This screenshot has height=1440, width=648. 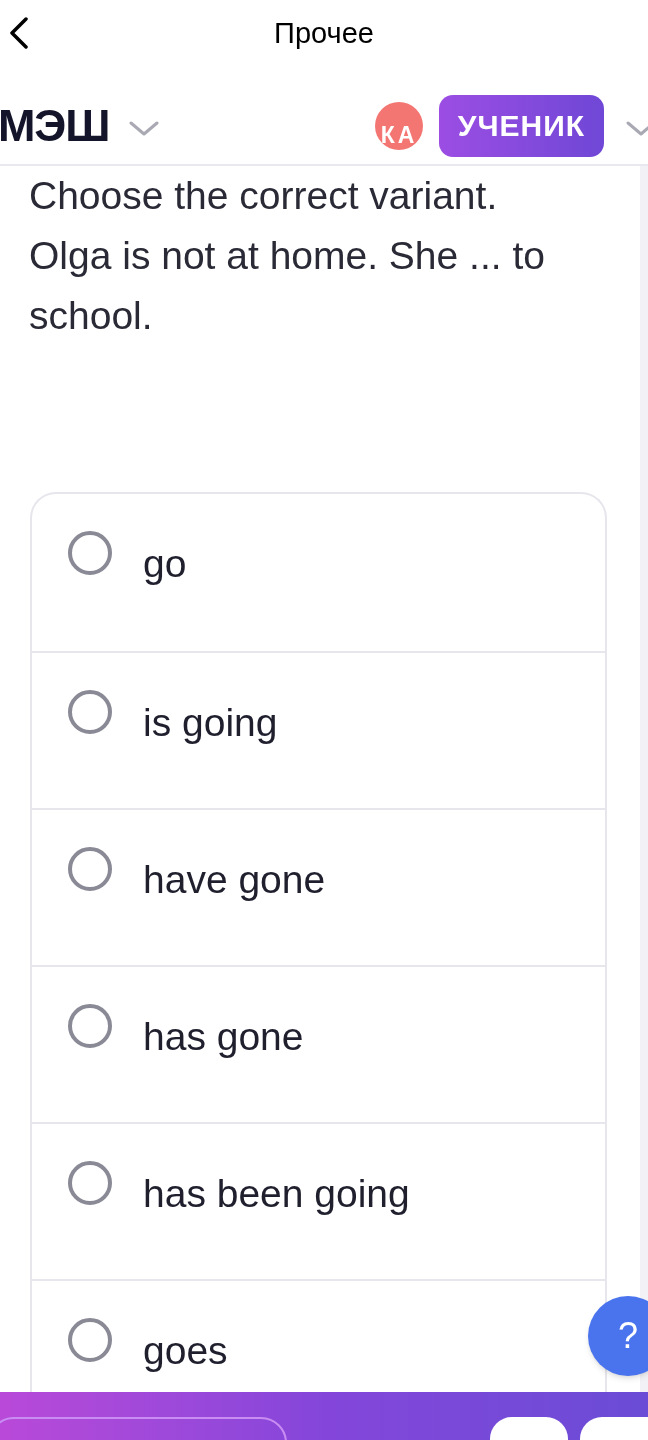 I want to click on page-title: Прочее, so click(x=324, y=33).